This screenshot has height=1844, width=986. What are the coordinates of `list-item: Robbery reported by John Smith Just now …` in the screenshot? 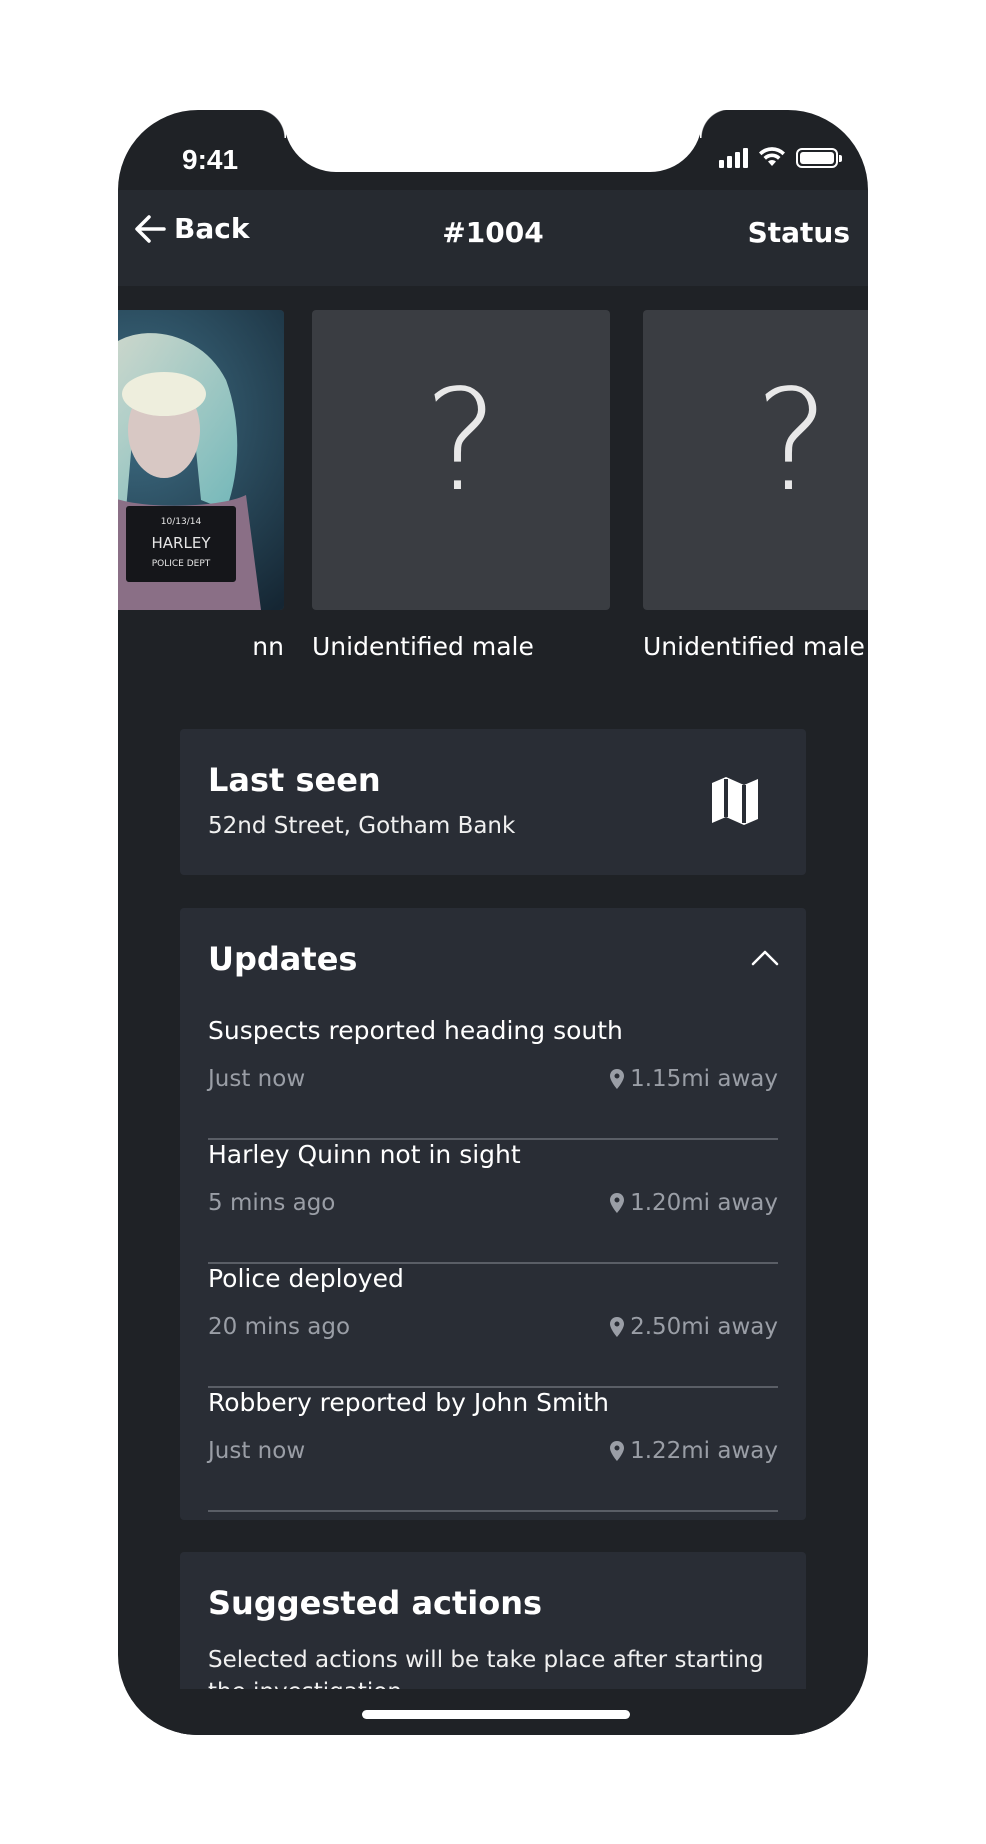 It's located at (493, 1450).